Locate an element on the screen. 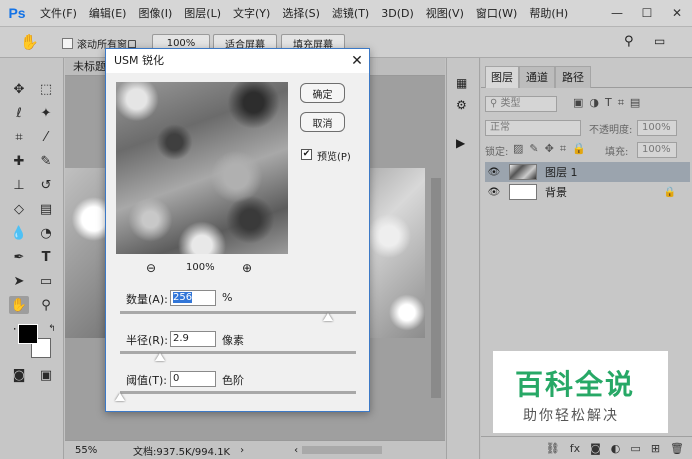 This screenshot has width=692, height=459. threshold-slider-thumb is located at coordinates (120, 397).